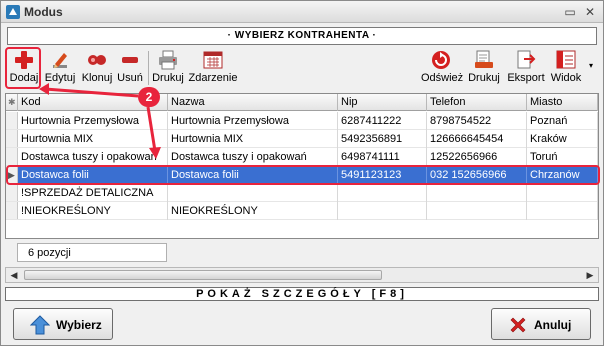 The height and width of the screenshot is (346, 604). Describe the element at coordinates (591, 65) in the screenshot. I see `toolbar-overflow-icon: ▾` at that location.